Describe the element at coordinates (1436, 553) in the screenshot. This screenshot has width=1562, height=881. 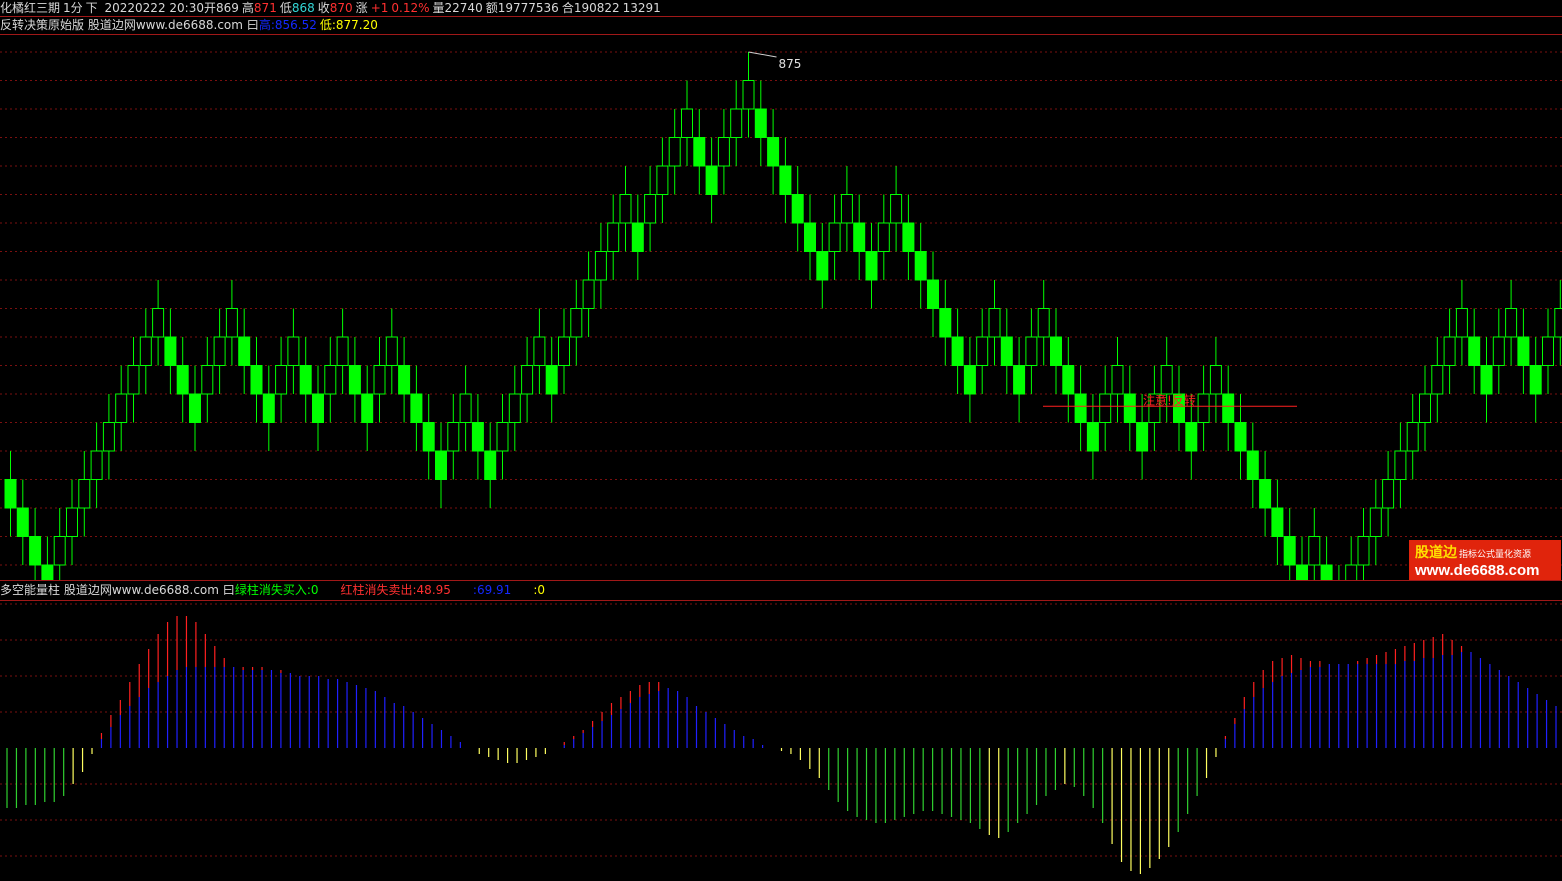
I see `logo-brand: 股道边` at that location.